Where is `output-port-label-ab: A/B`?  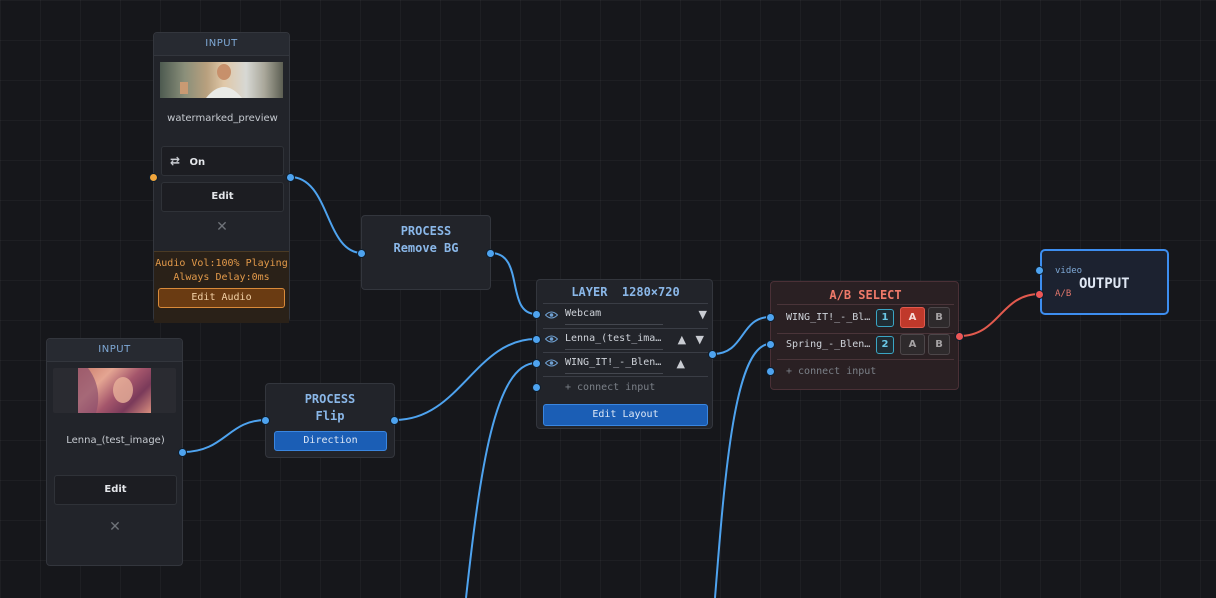 output-port-label-ab: A/B is located at coordinates (1063, 294).